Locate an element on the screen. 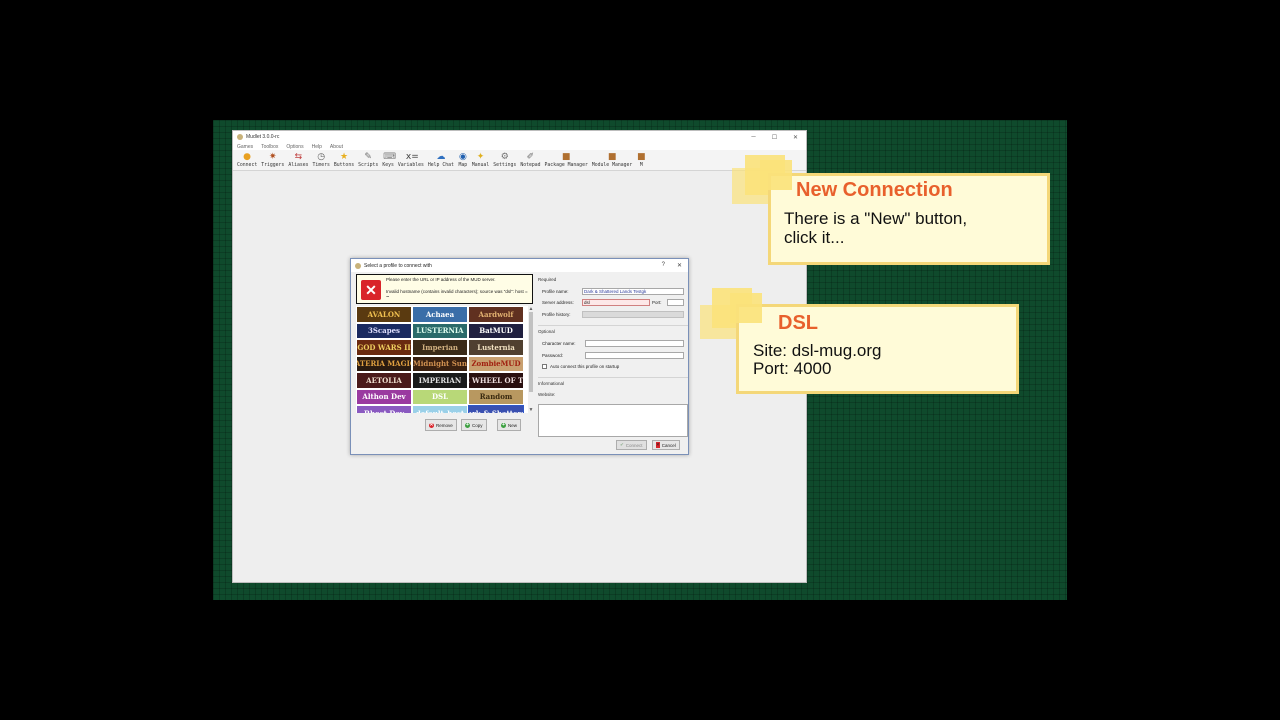 The width and height of the screenshot is (1280, 720). menu-about: About is located at coordinates (336, 147).